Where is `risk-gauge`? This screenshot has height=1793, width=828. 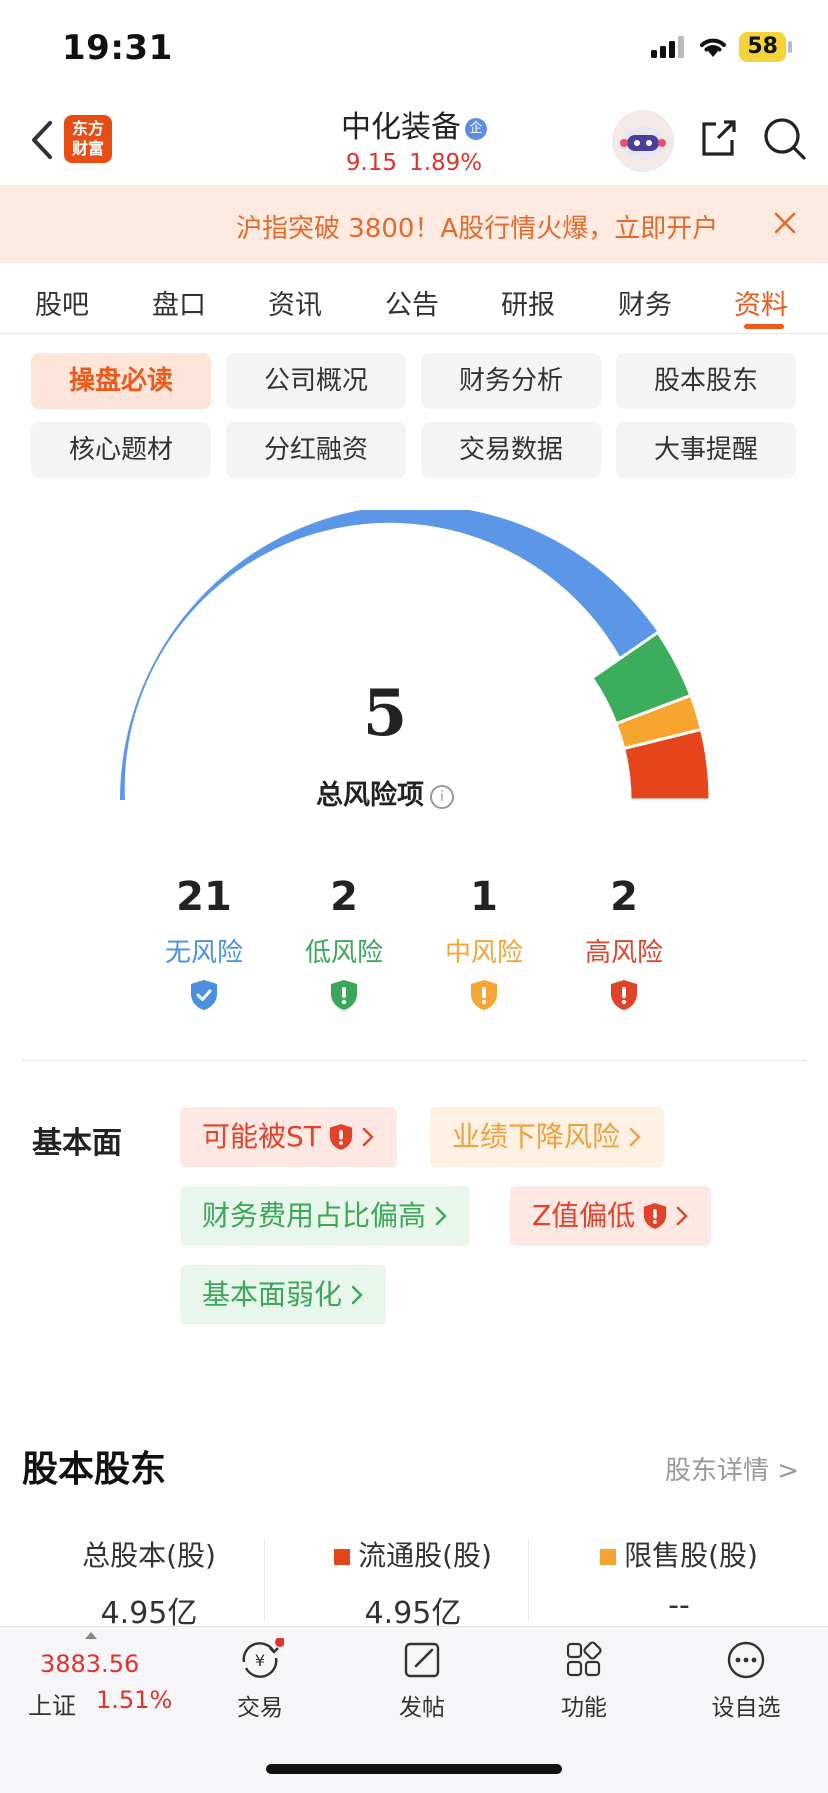
risk-gauge is located at coordinates (415, 656).